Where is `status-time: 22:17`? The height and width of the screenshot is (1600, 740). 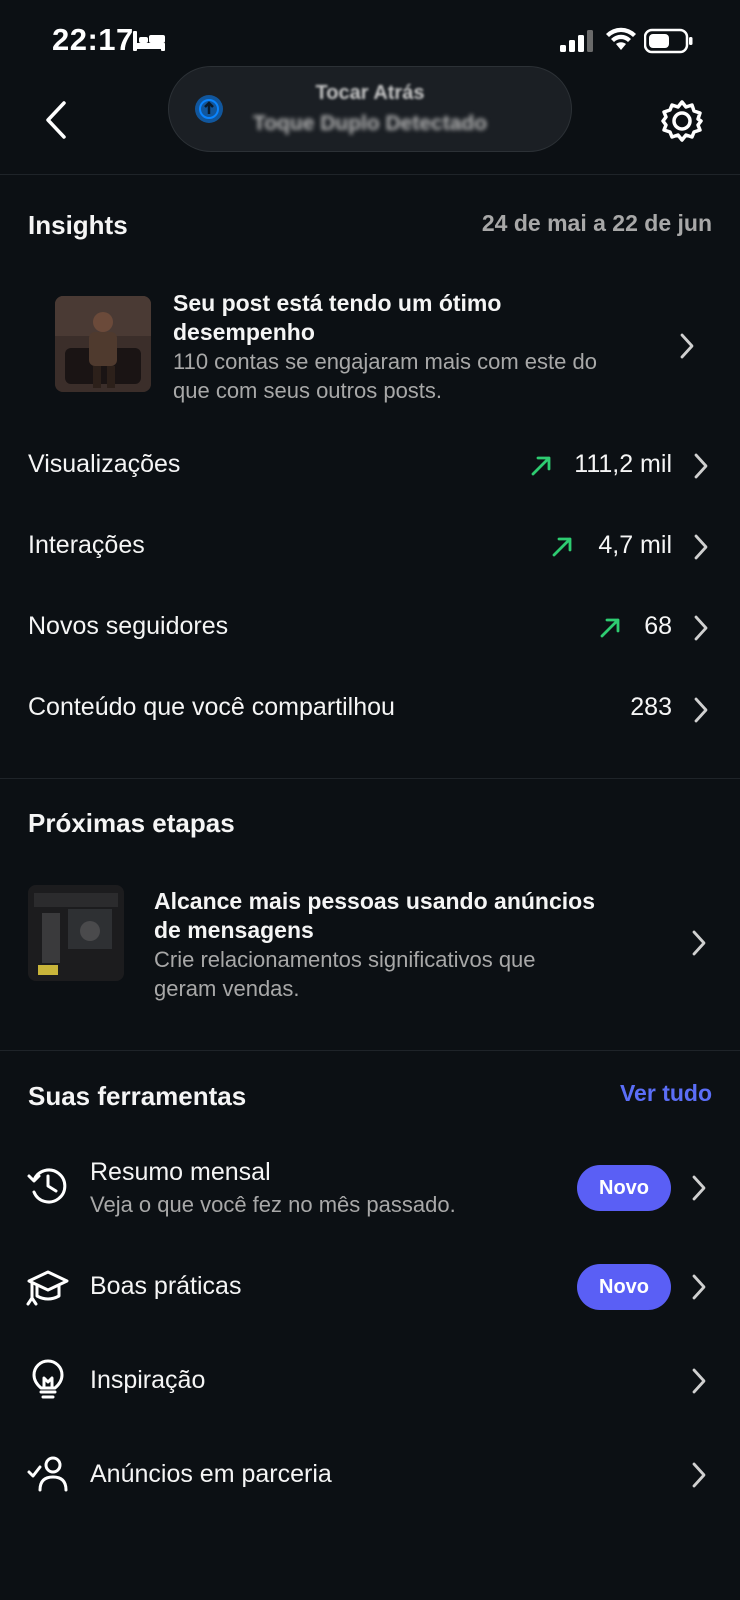
status-time: 22:17 is located at coordinates (93, 39).